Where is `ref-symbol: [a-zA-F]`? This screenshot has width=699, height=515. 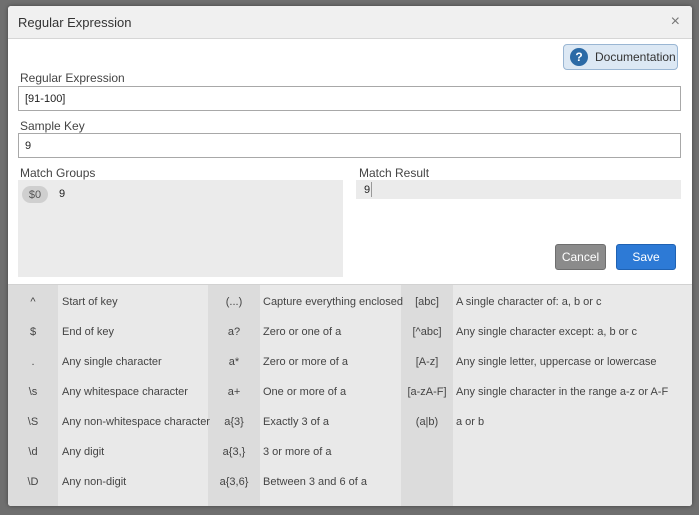 ref-symbol: [a-zA-F] is located at coordinates (427, 392).